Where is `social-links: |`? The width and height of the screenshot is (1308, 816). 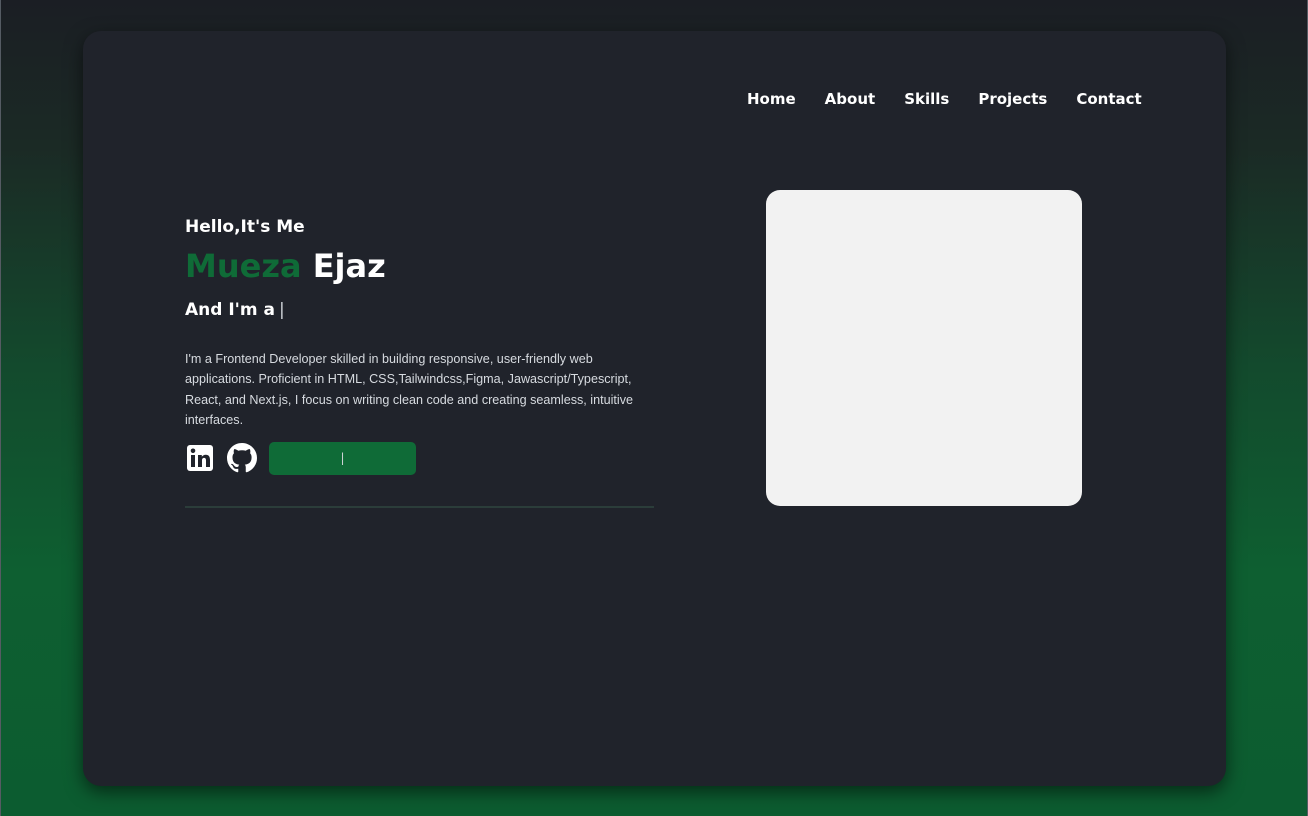
social-links: | is located at coordinates (300, 458).